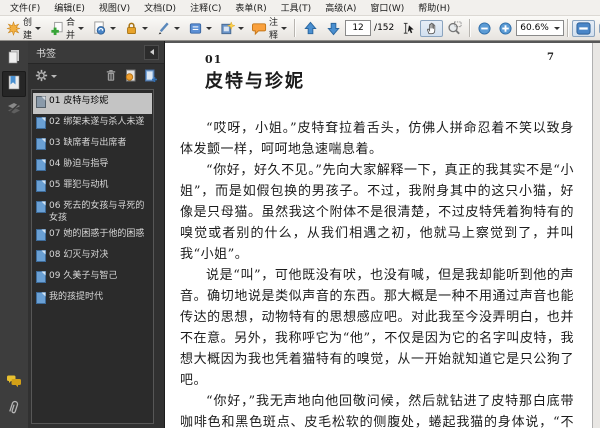 The width and height of the screenshot is (600, 428). Describe the element at coordinates (340, 7) in the screenshot. I see `menu-advanced: 高级(A)` at that location.